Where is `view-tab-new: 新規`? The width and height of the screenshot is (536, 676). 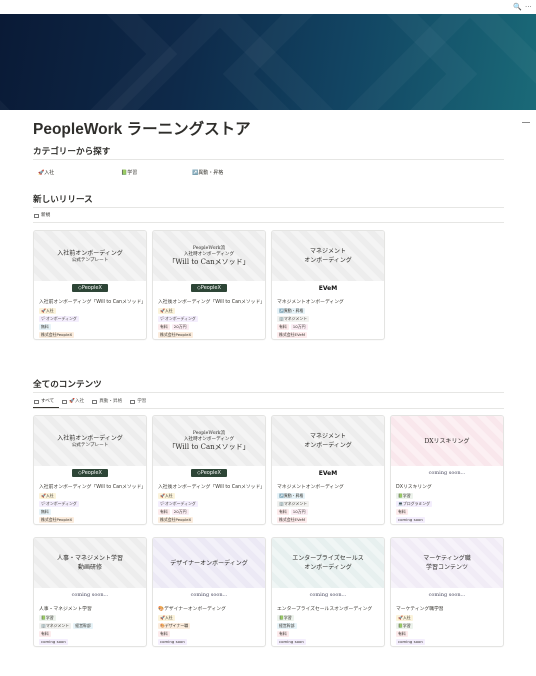 view-tab-new: 新規 is located at coordinates (42, 216).